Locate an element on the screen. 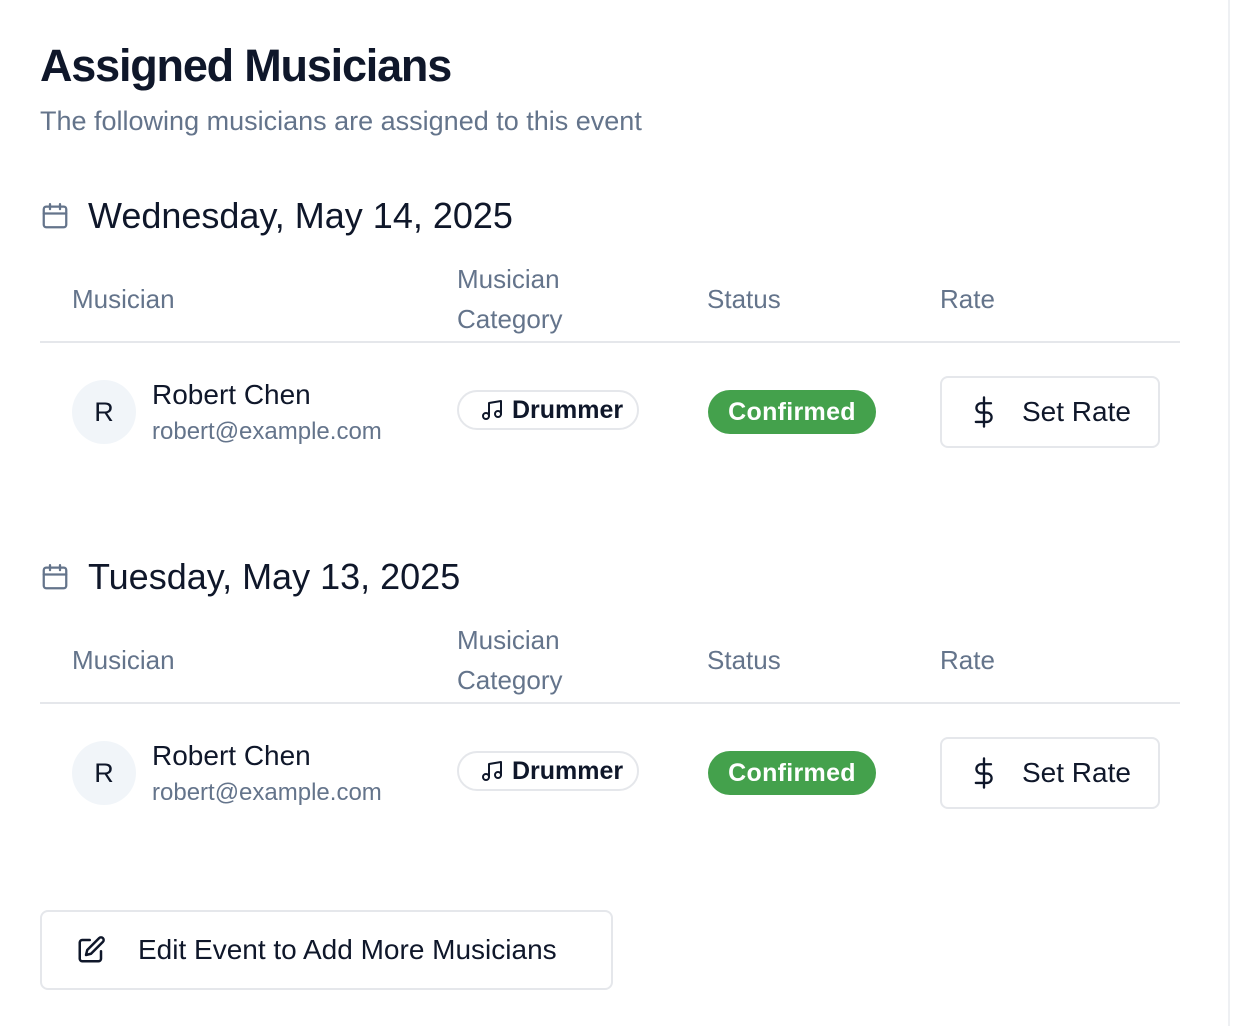 The image size is (1240, 1026). panel-right-border is located at coordinates (1229, 513).